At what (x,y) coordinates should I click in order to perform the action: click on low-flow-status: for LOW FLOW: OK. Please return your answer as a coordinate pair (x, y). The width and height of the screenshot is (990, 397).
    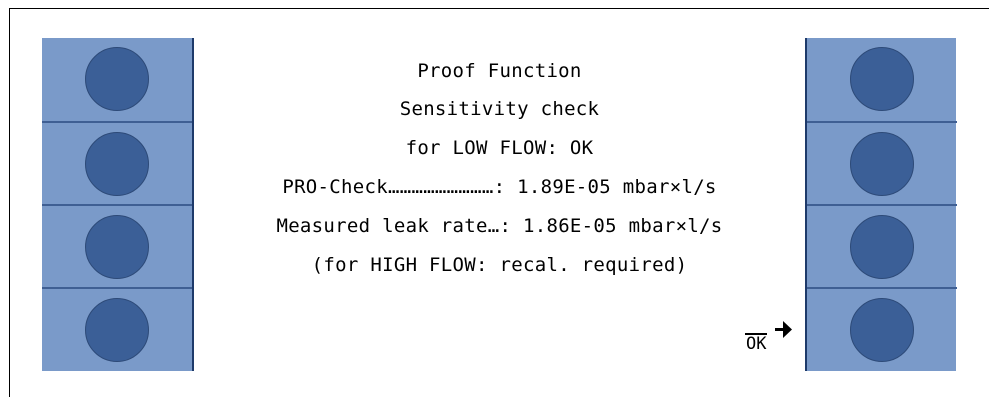
    Looking at the image, I should click on (499, 148).